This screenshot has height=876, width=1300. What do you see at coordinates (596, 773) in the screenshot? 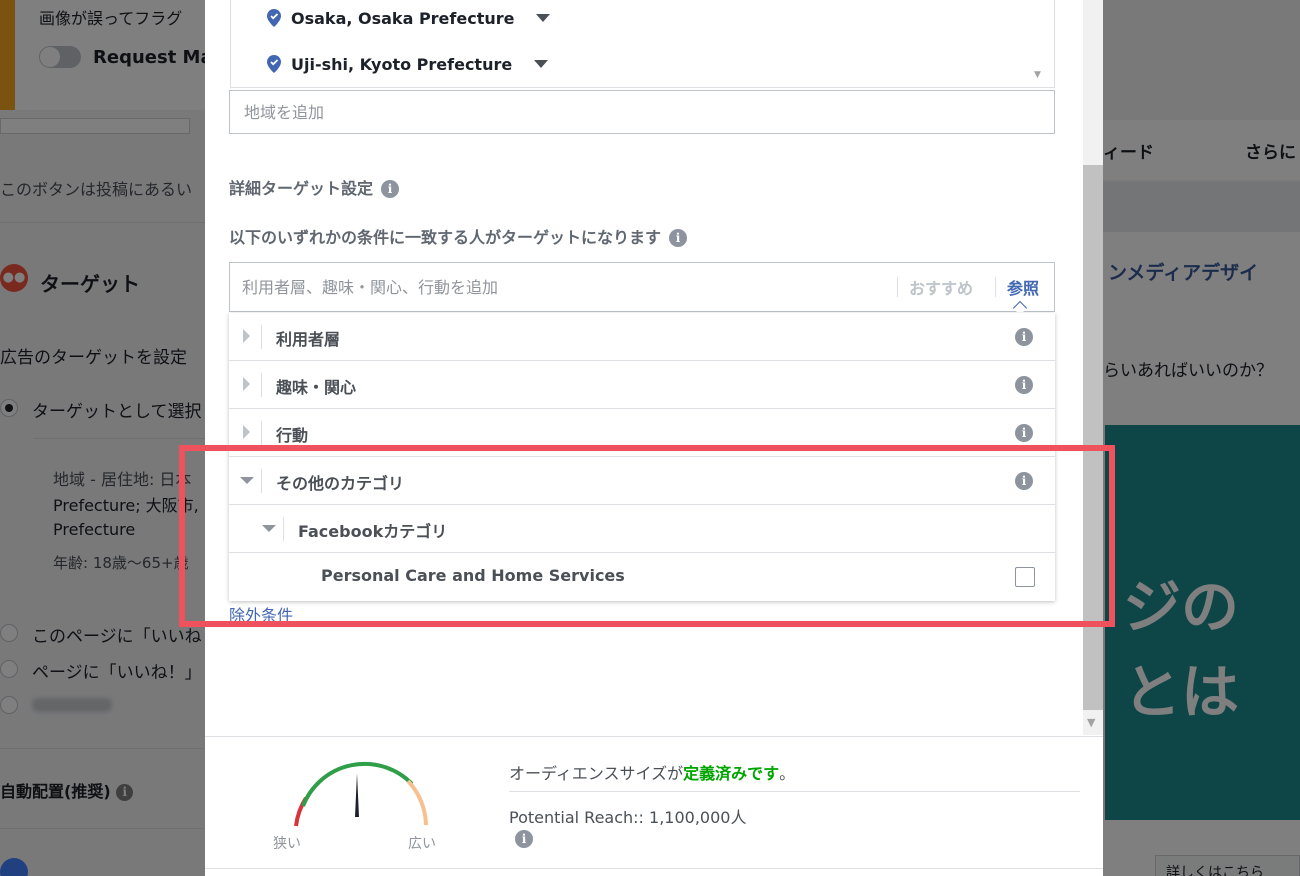
I see `audience-prefix: オーディエンスサイズが` at bounding box center [596, 773].